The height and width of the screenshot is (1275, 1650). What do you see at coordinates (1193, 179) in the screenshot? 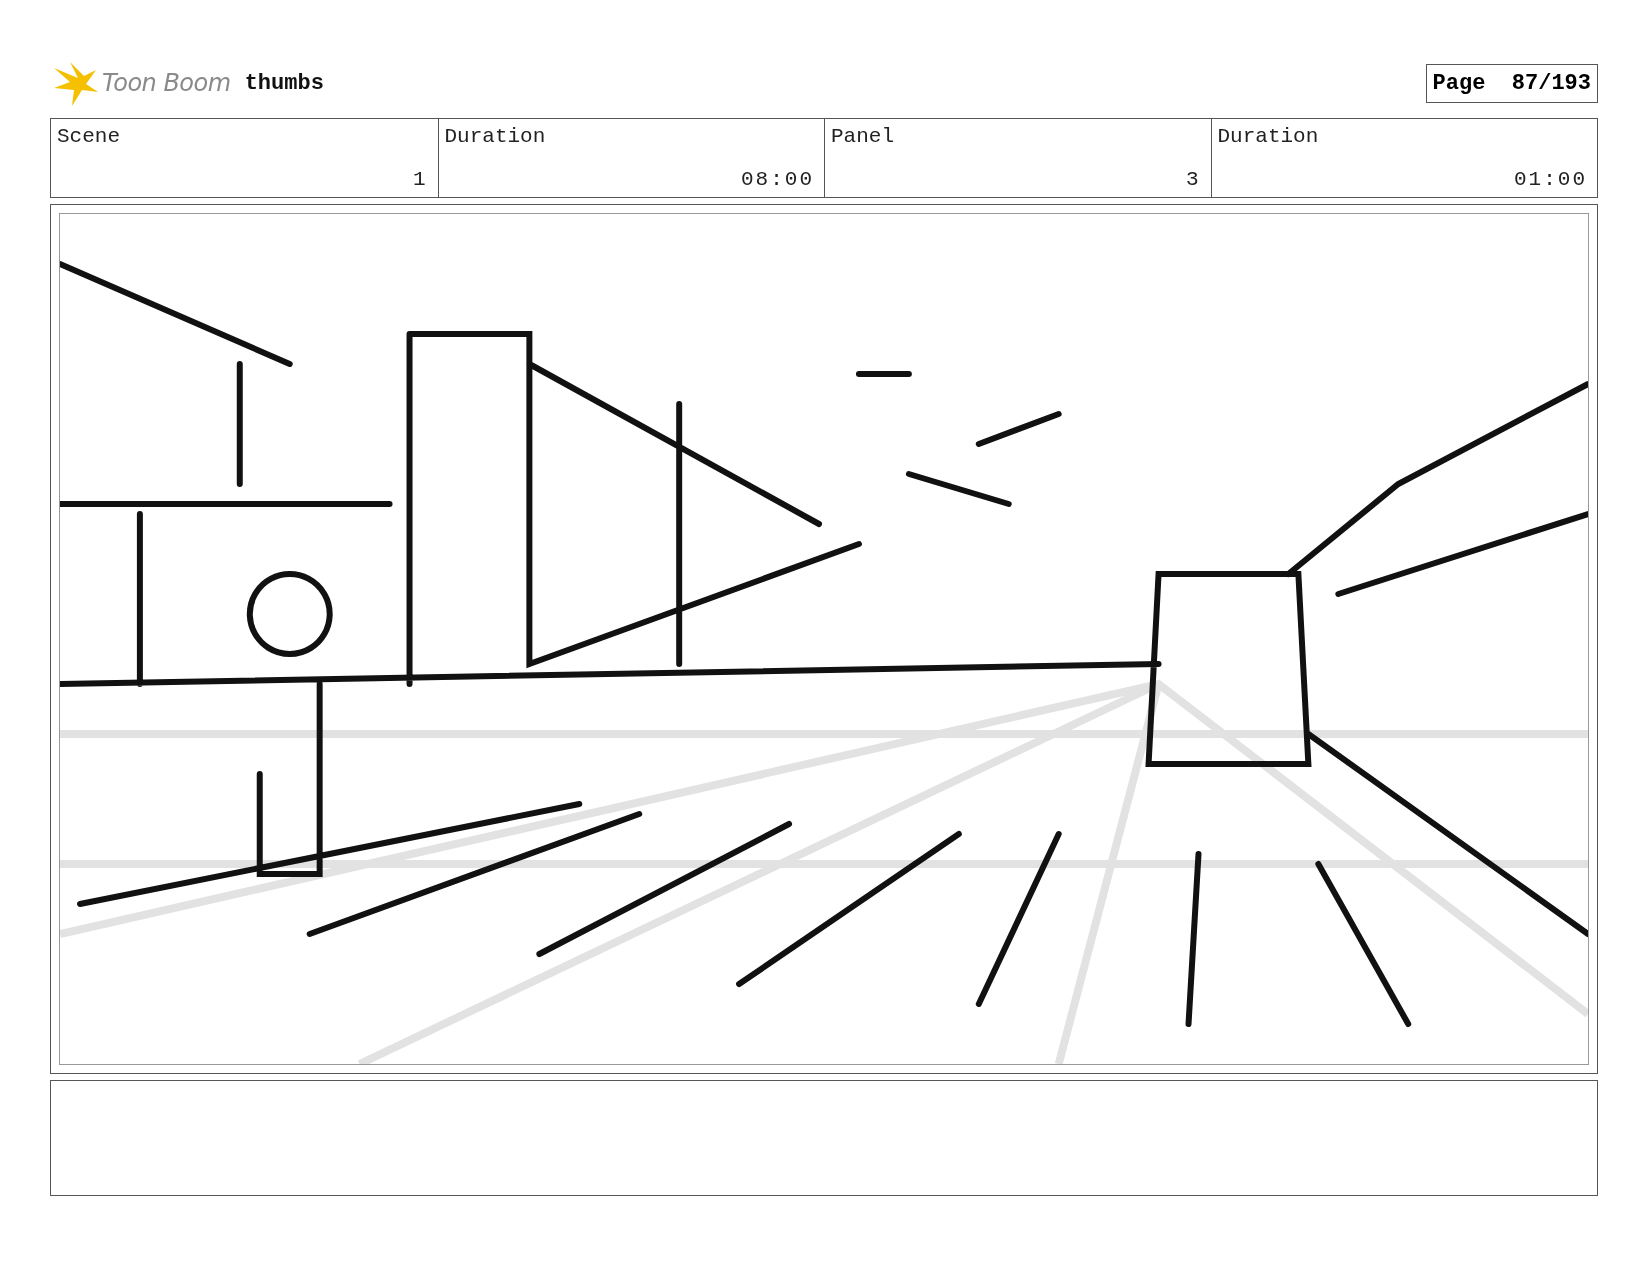
I see `info-value: 3` at bounding box center [1193, 179].